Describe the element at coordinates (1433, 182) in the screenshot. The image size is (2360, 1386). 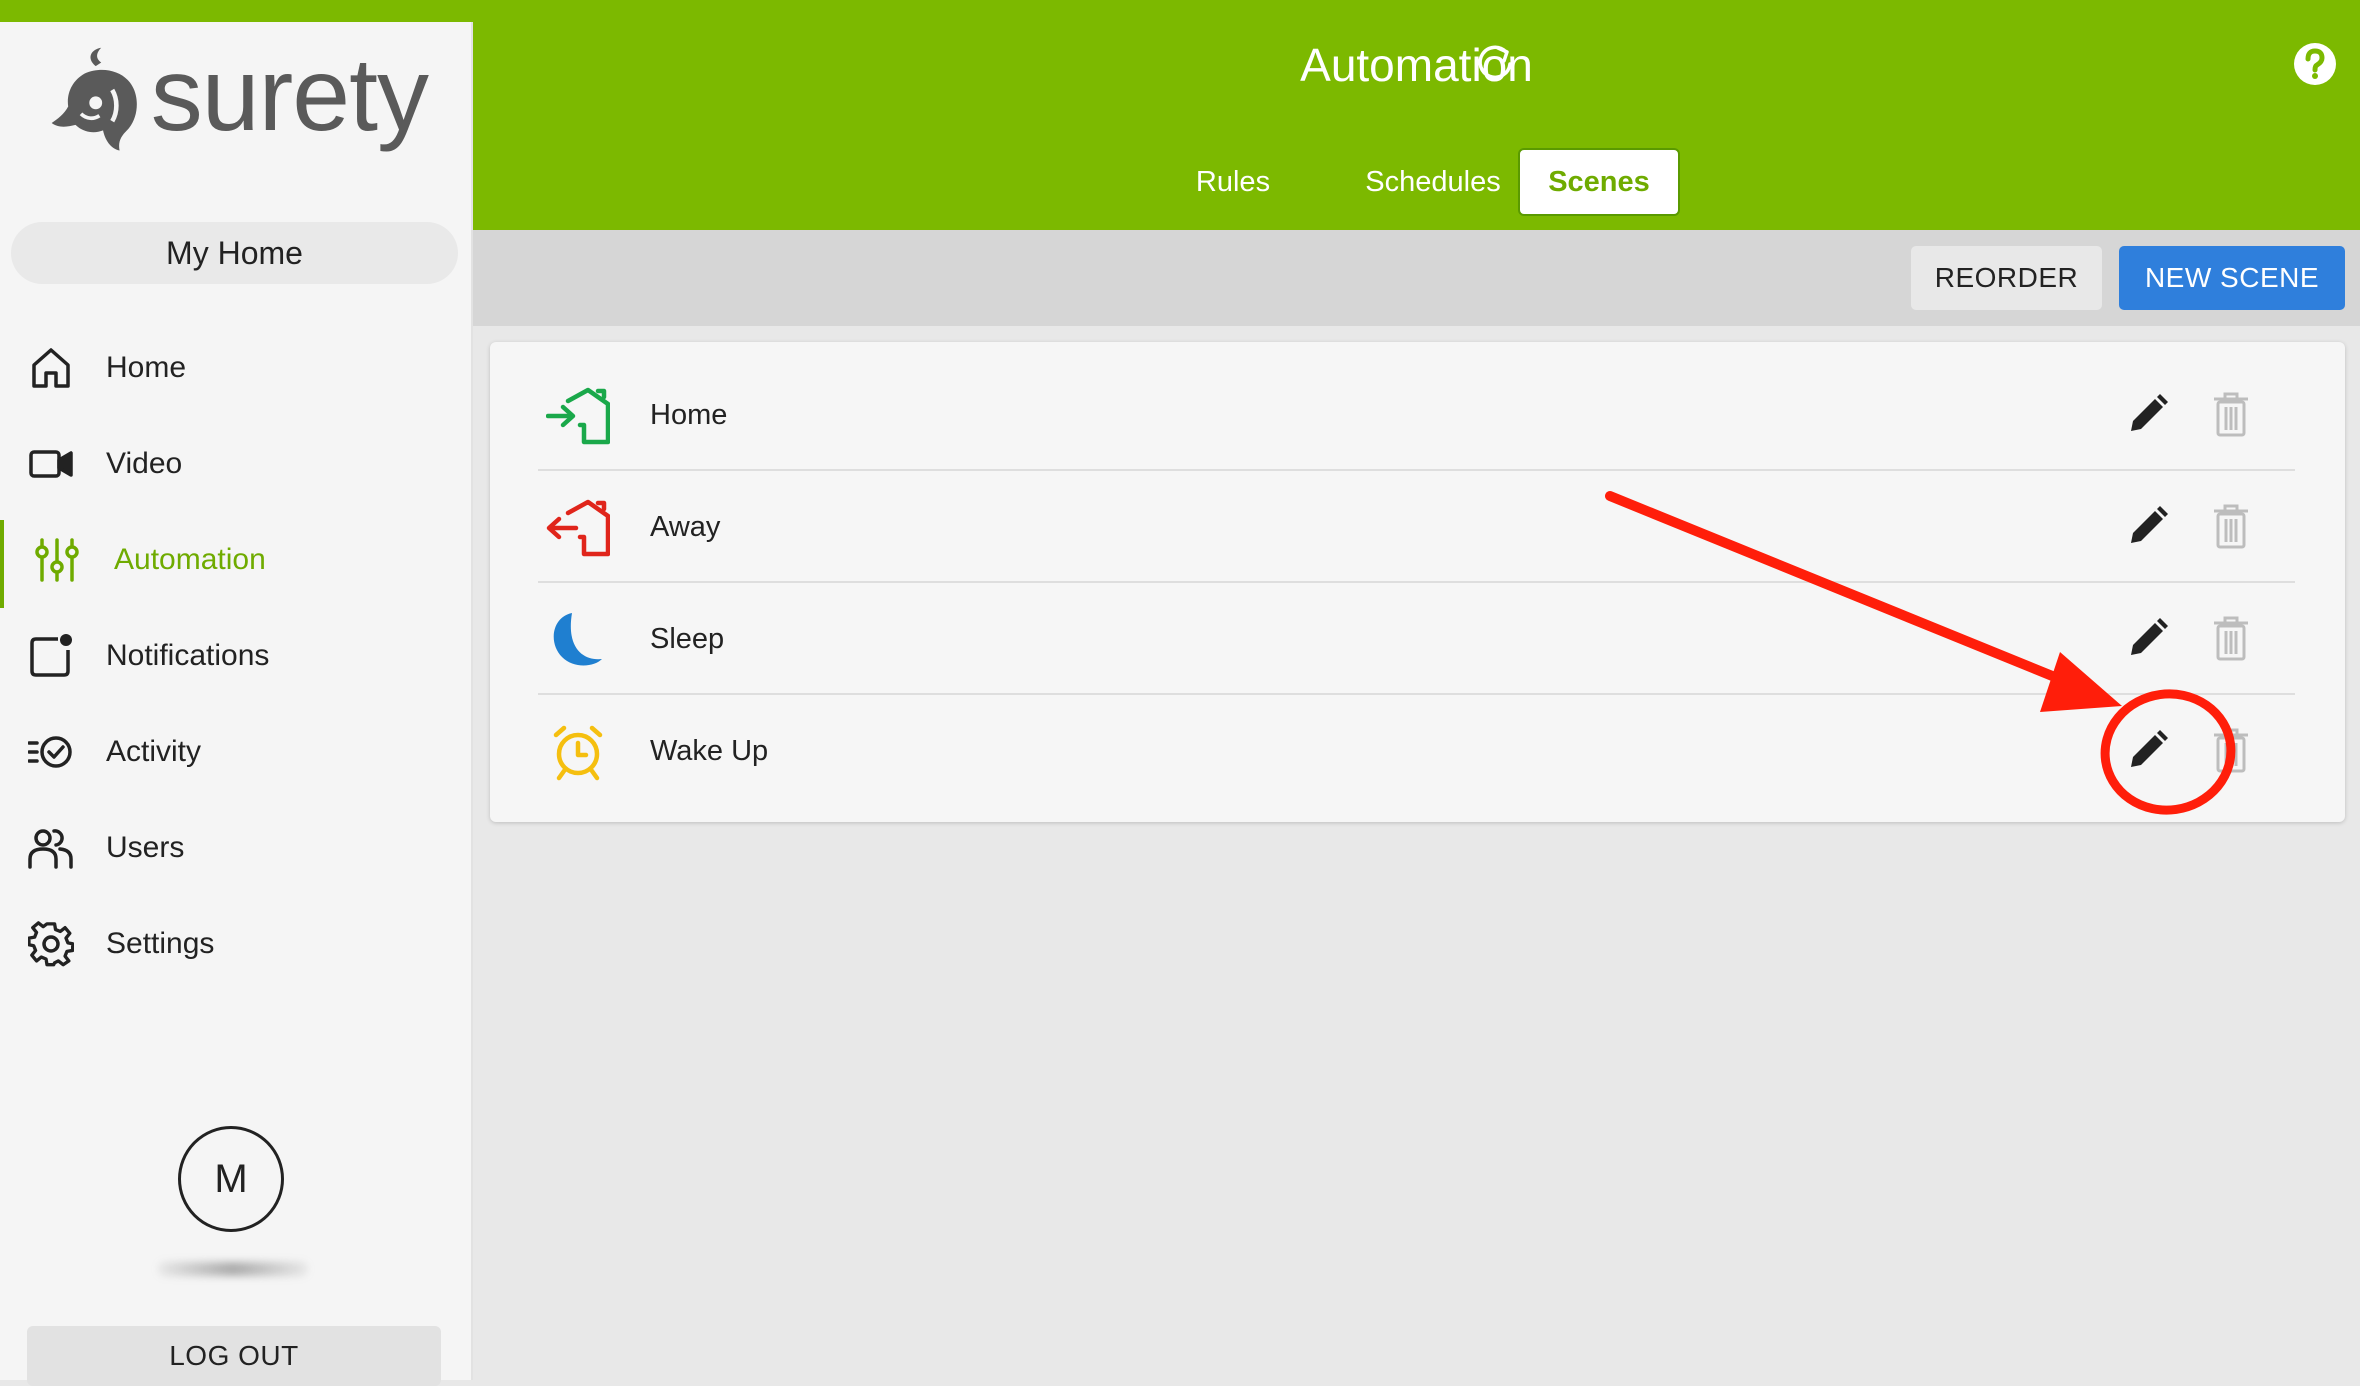
I see `tab-schedules: Schedules` at that location.